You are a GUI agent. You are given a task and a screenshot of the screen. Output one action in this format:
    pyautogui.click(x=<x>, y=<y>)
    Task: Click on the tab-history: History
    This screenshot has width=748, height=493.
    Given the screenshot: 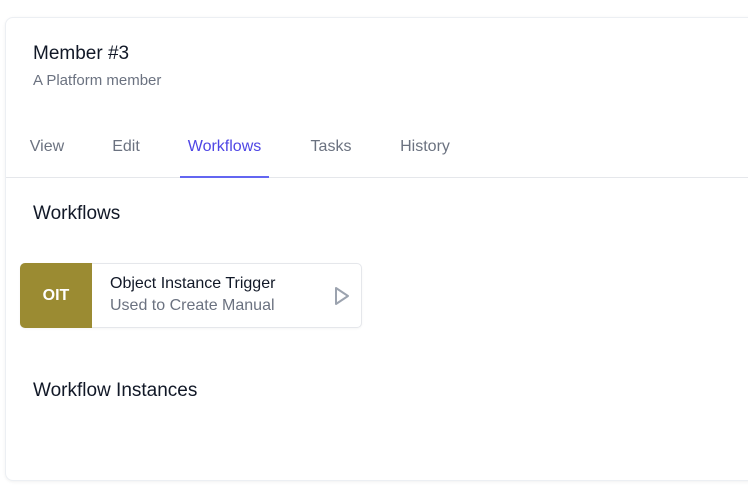 What is the action you would take?
    pyautogui.click(x=425, y=151)
    